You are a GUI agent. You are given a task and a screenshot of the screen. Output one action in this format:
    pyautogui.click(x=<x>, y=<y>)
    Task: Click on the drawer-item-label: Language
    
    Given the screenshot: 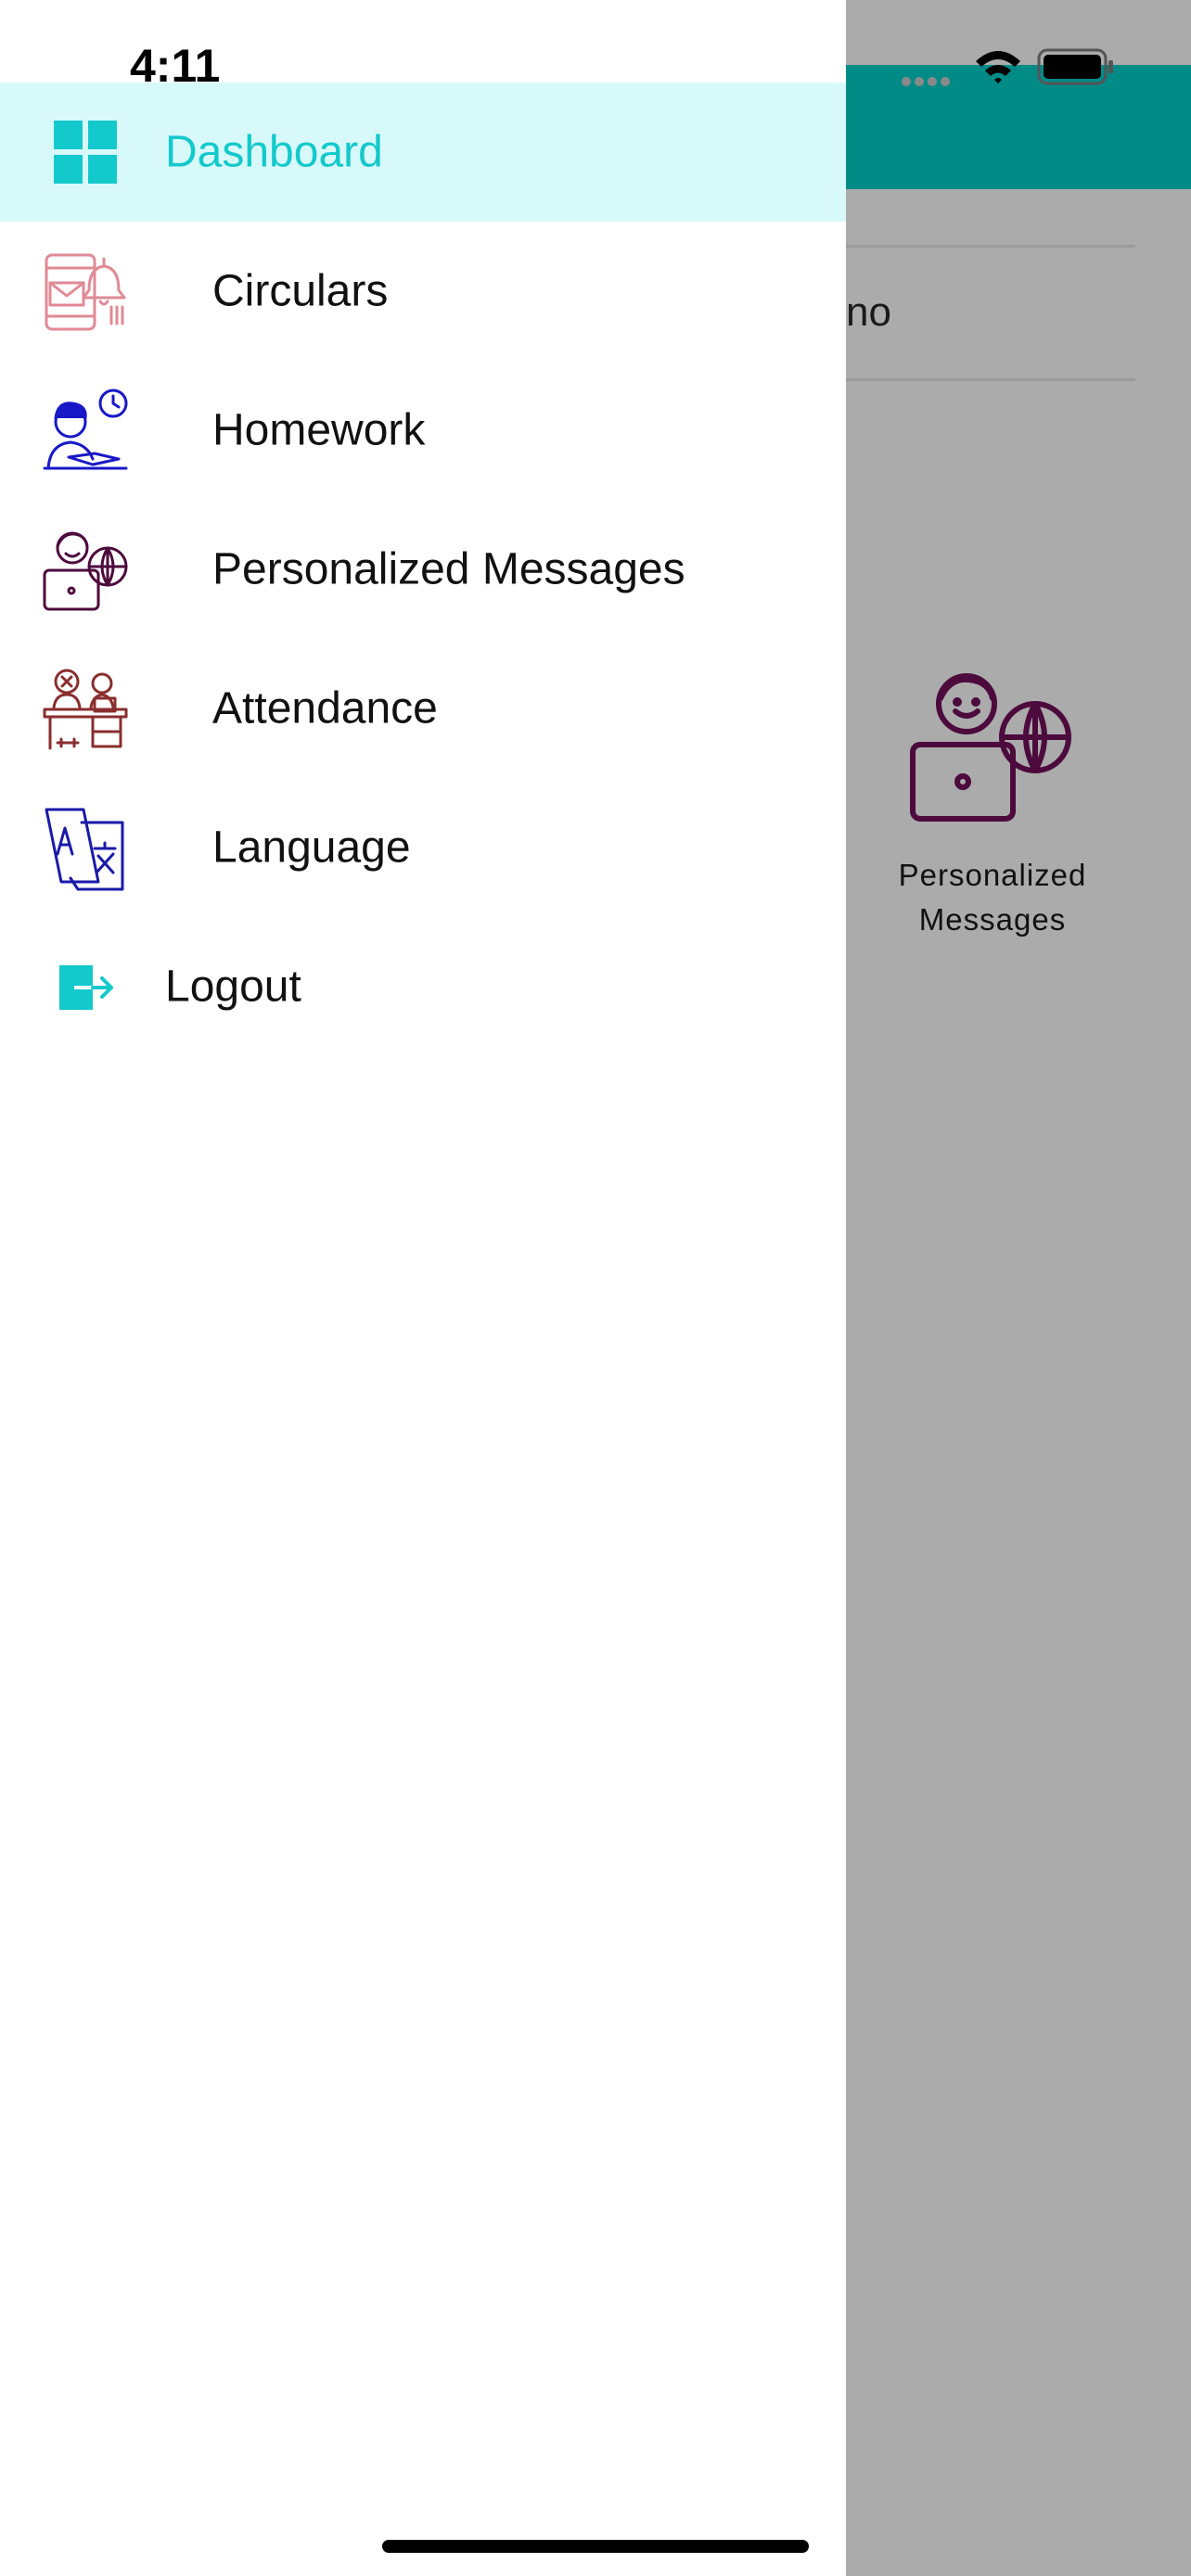 What is the action you would take?
    pyautogui.click(x=311, y=848)
    